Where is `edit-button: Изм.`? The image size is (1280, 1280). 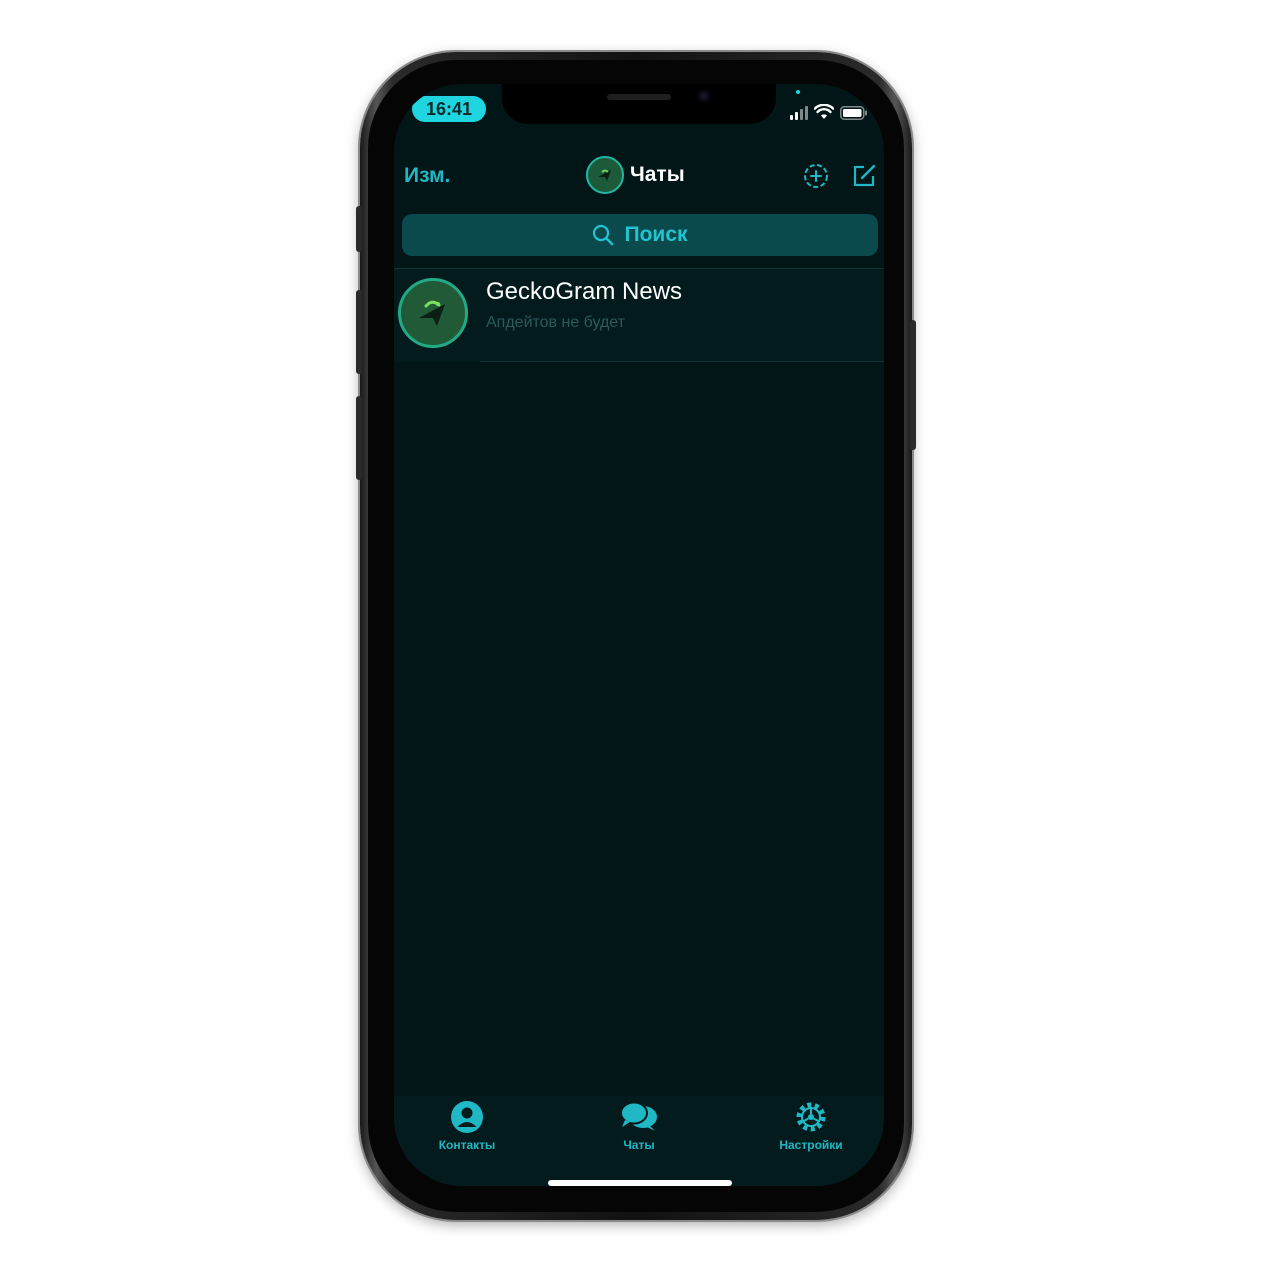
edit-button: Изм. is located at coordinates (427, 176).